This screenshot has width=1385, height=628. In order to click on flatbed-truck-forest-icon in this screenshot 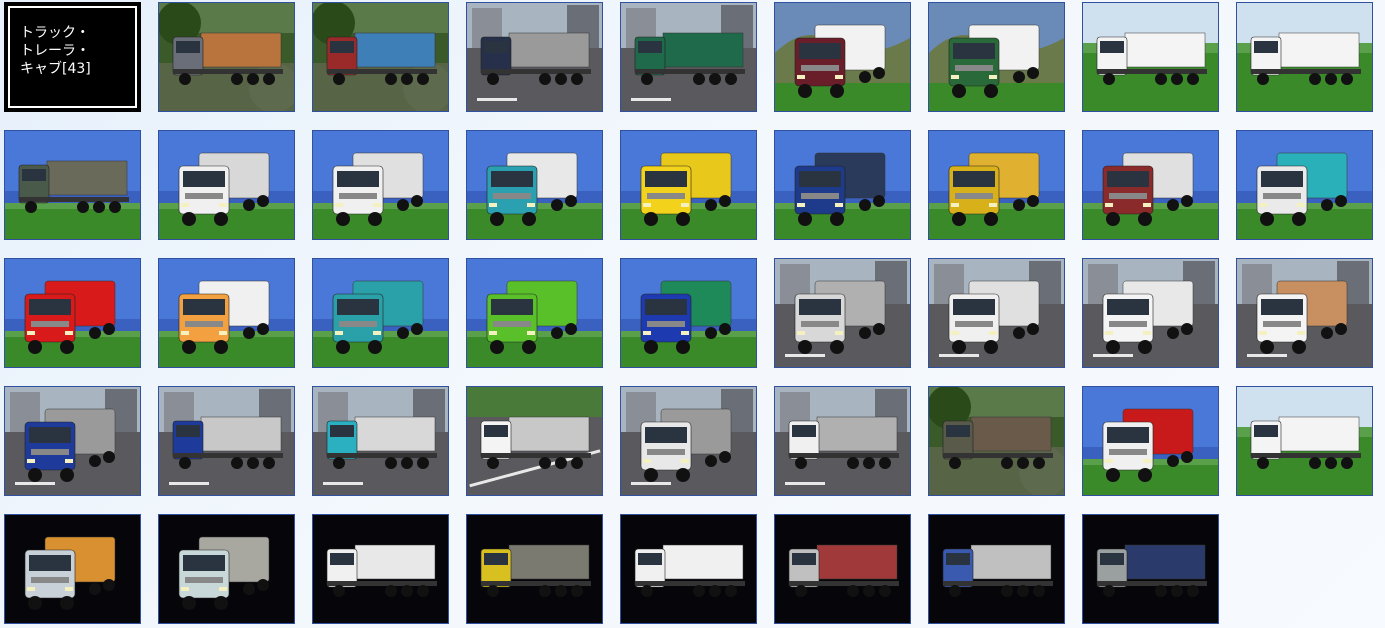, I will do `click(226, 57)`.